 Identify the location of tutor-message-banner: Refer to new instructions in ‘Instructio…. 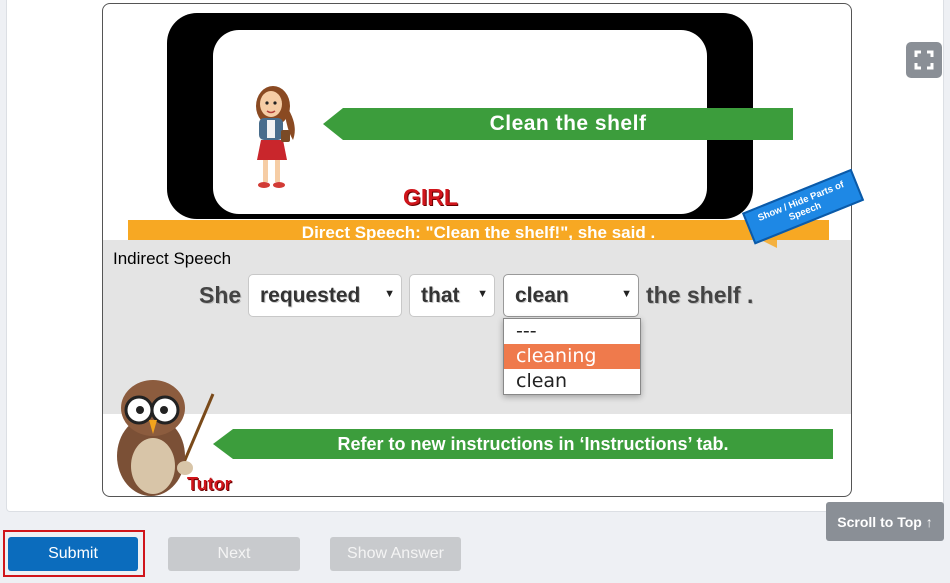
(533, 444).